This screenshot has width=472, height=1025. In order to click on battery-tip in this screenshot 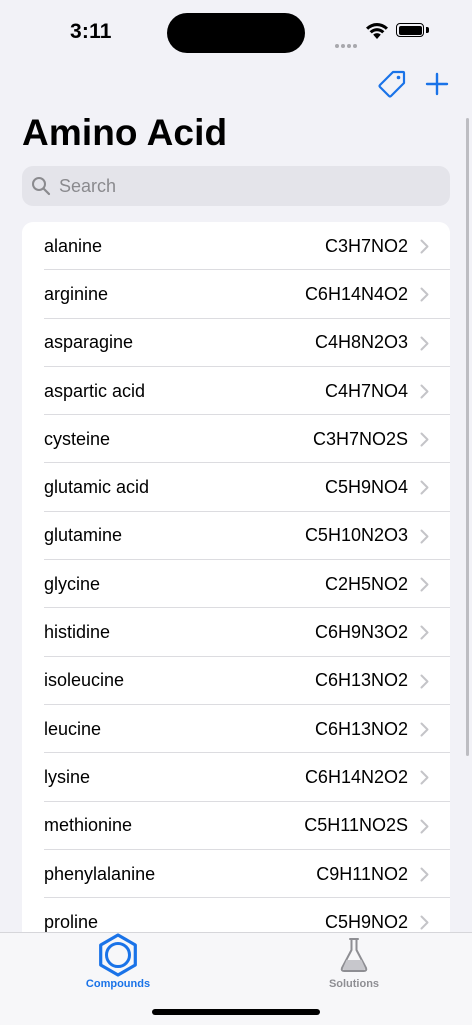, I will do `click(427, 30)`.